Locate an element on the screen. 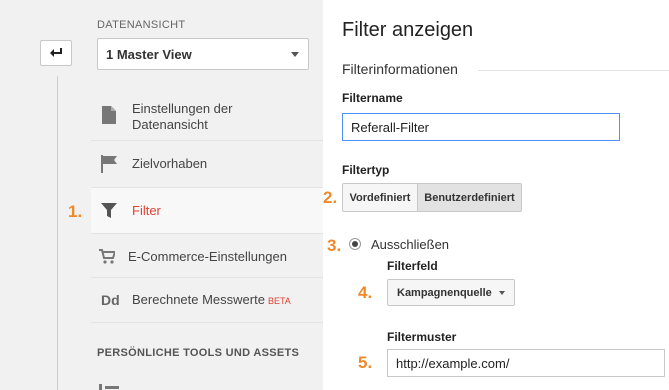 The image size is (669, 390). sidebar-item-goals: Zielvorhaben is located at coordinates (207, 164).